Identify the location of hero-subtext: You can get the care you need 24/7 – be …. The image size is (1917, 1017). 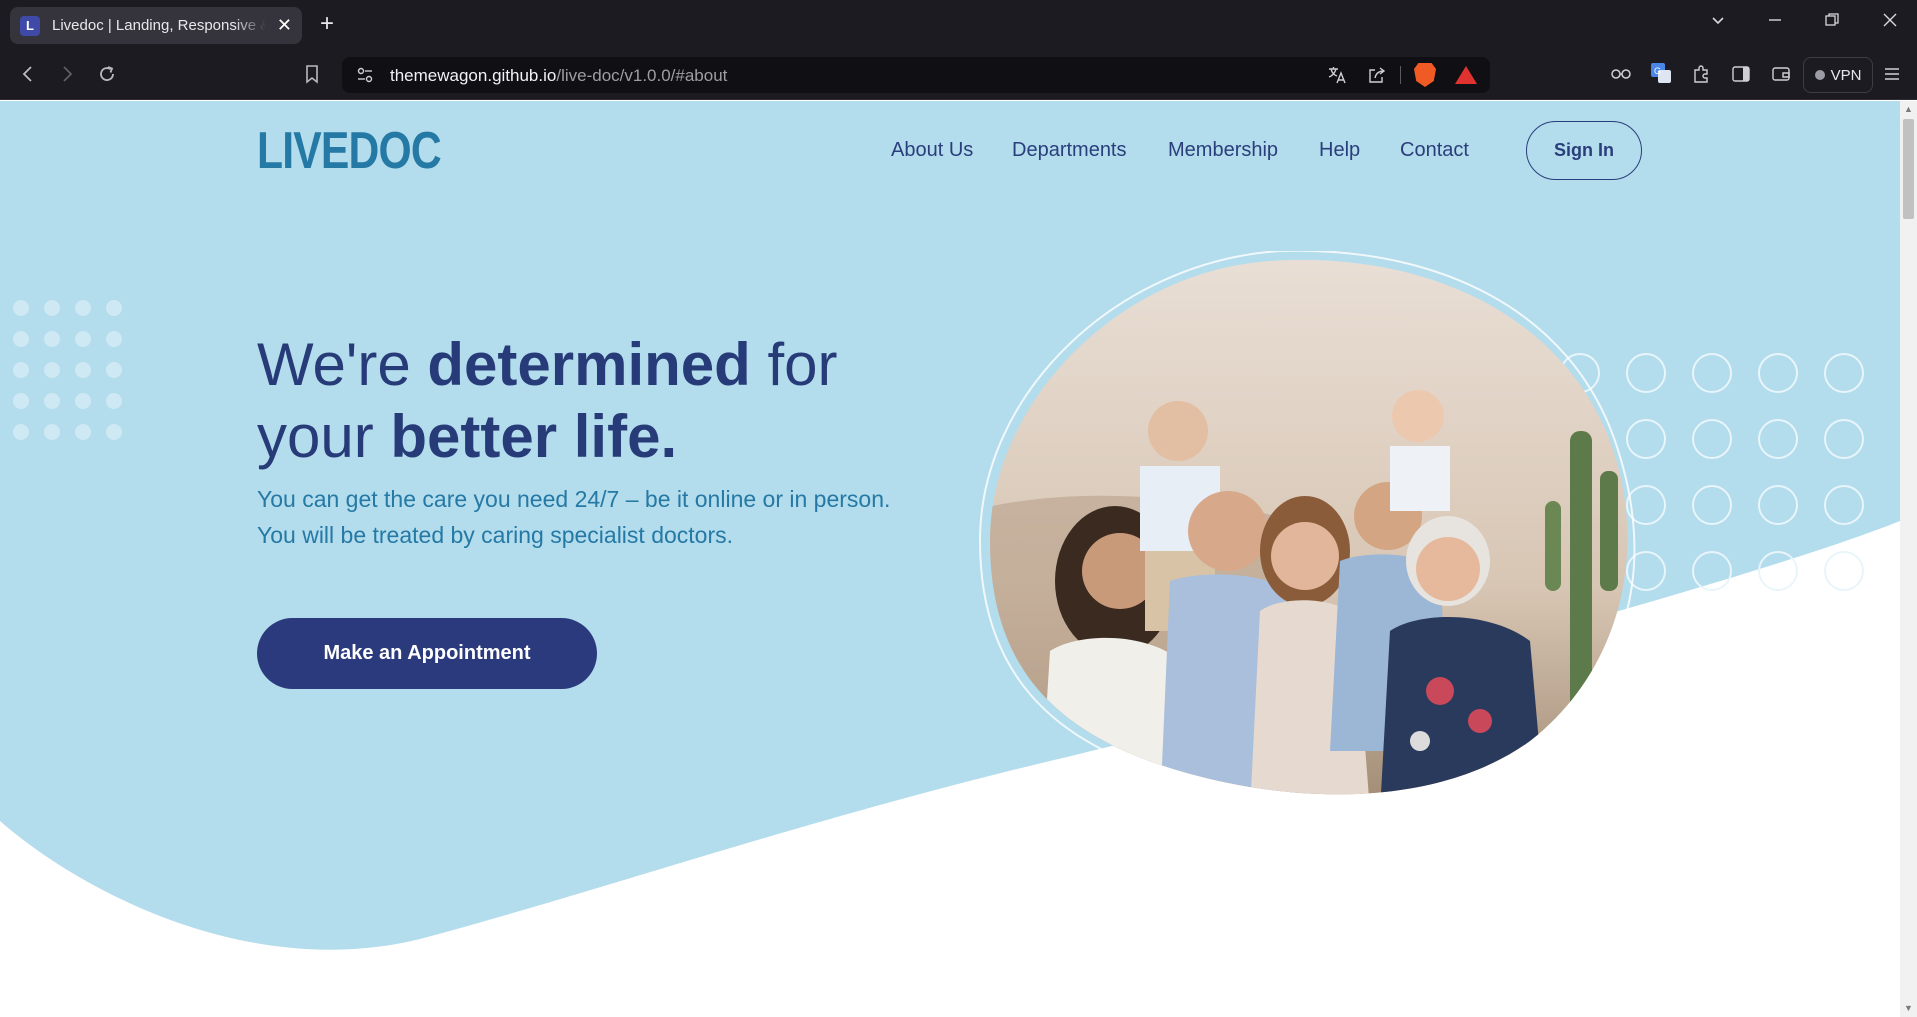
(574, 517).